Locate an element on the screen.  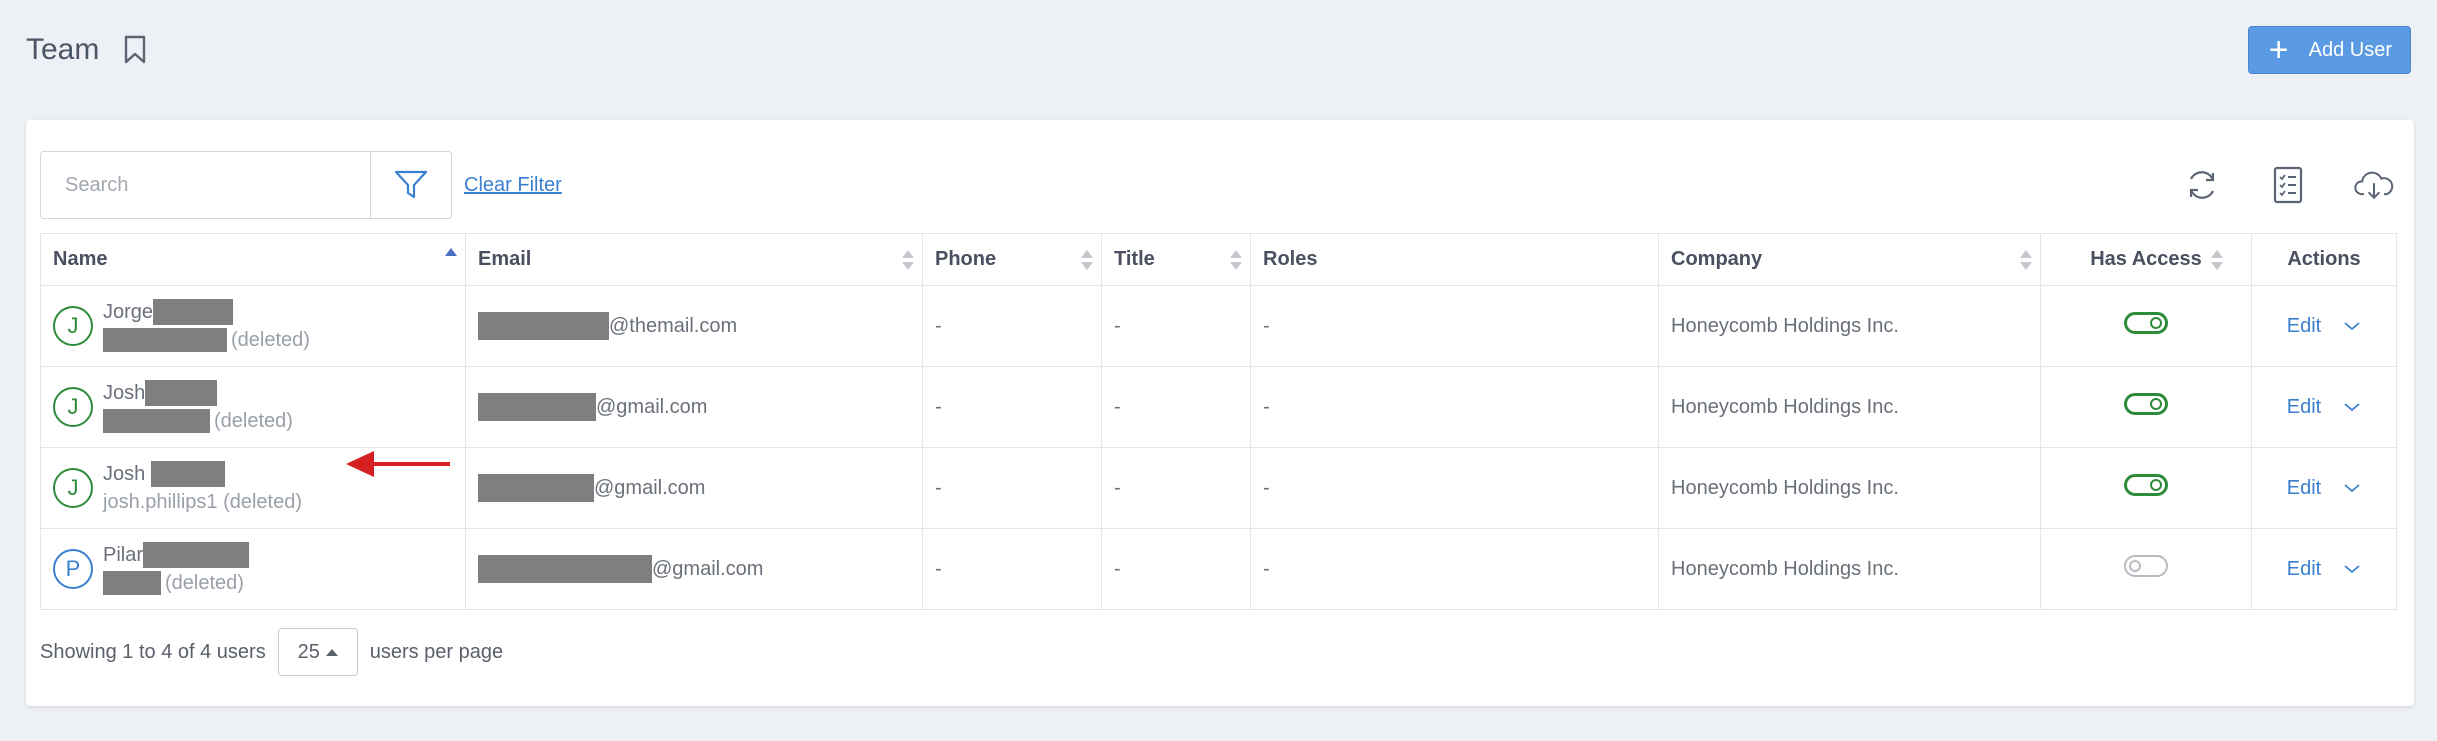
annotation-arrow-icon is located at coordinates (398, 464).